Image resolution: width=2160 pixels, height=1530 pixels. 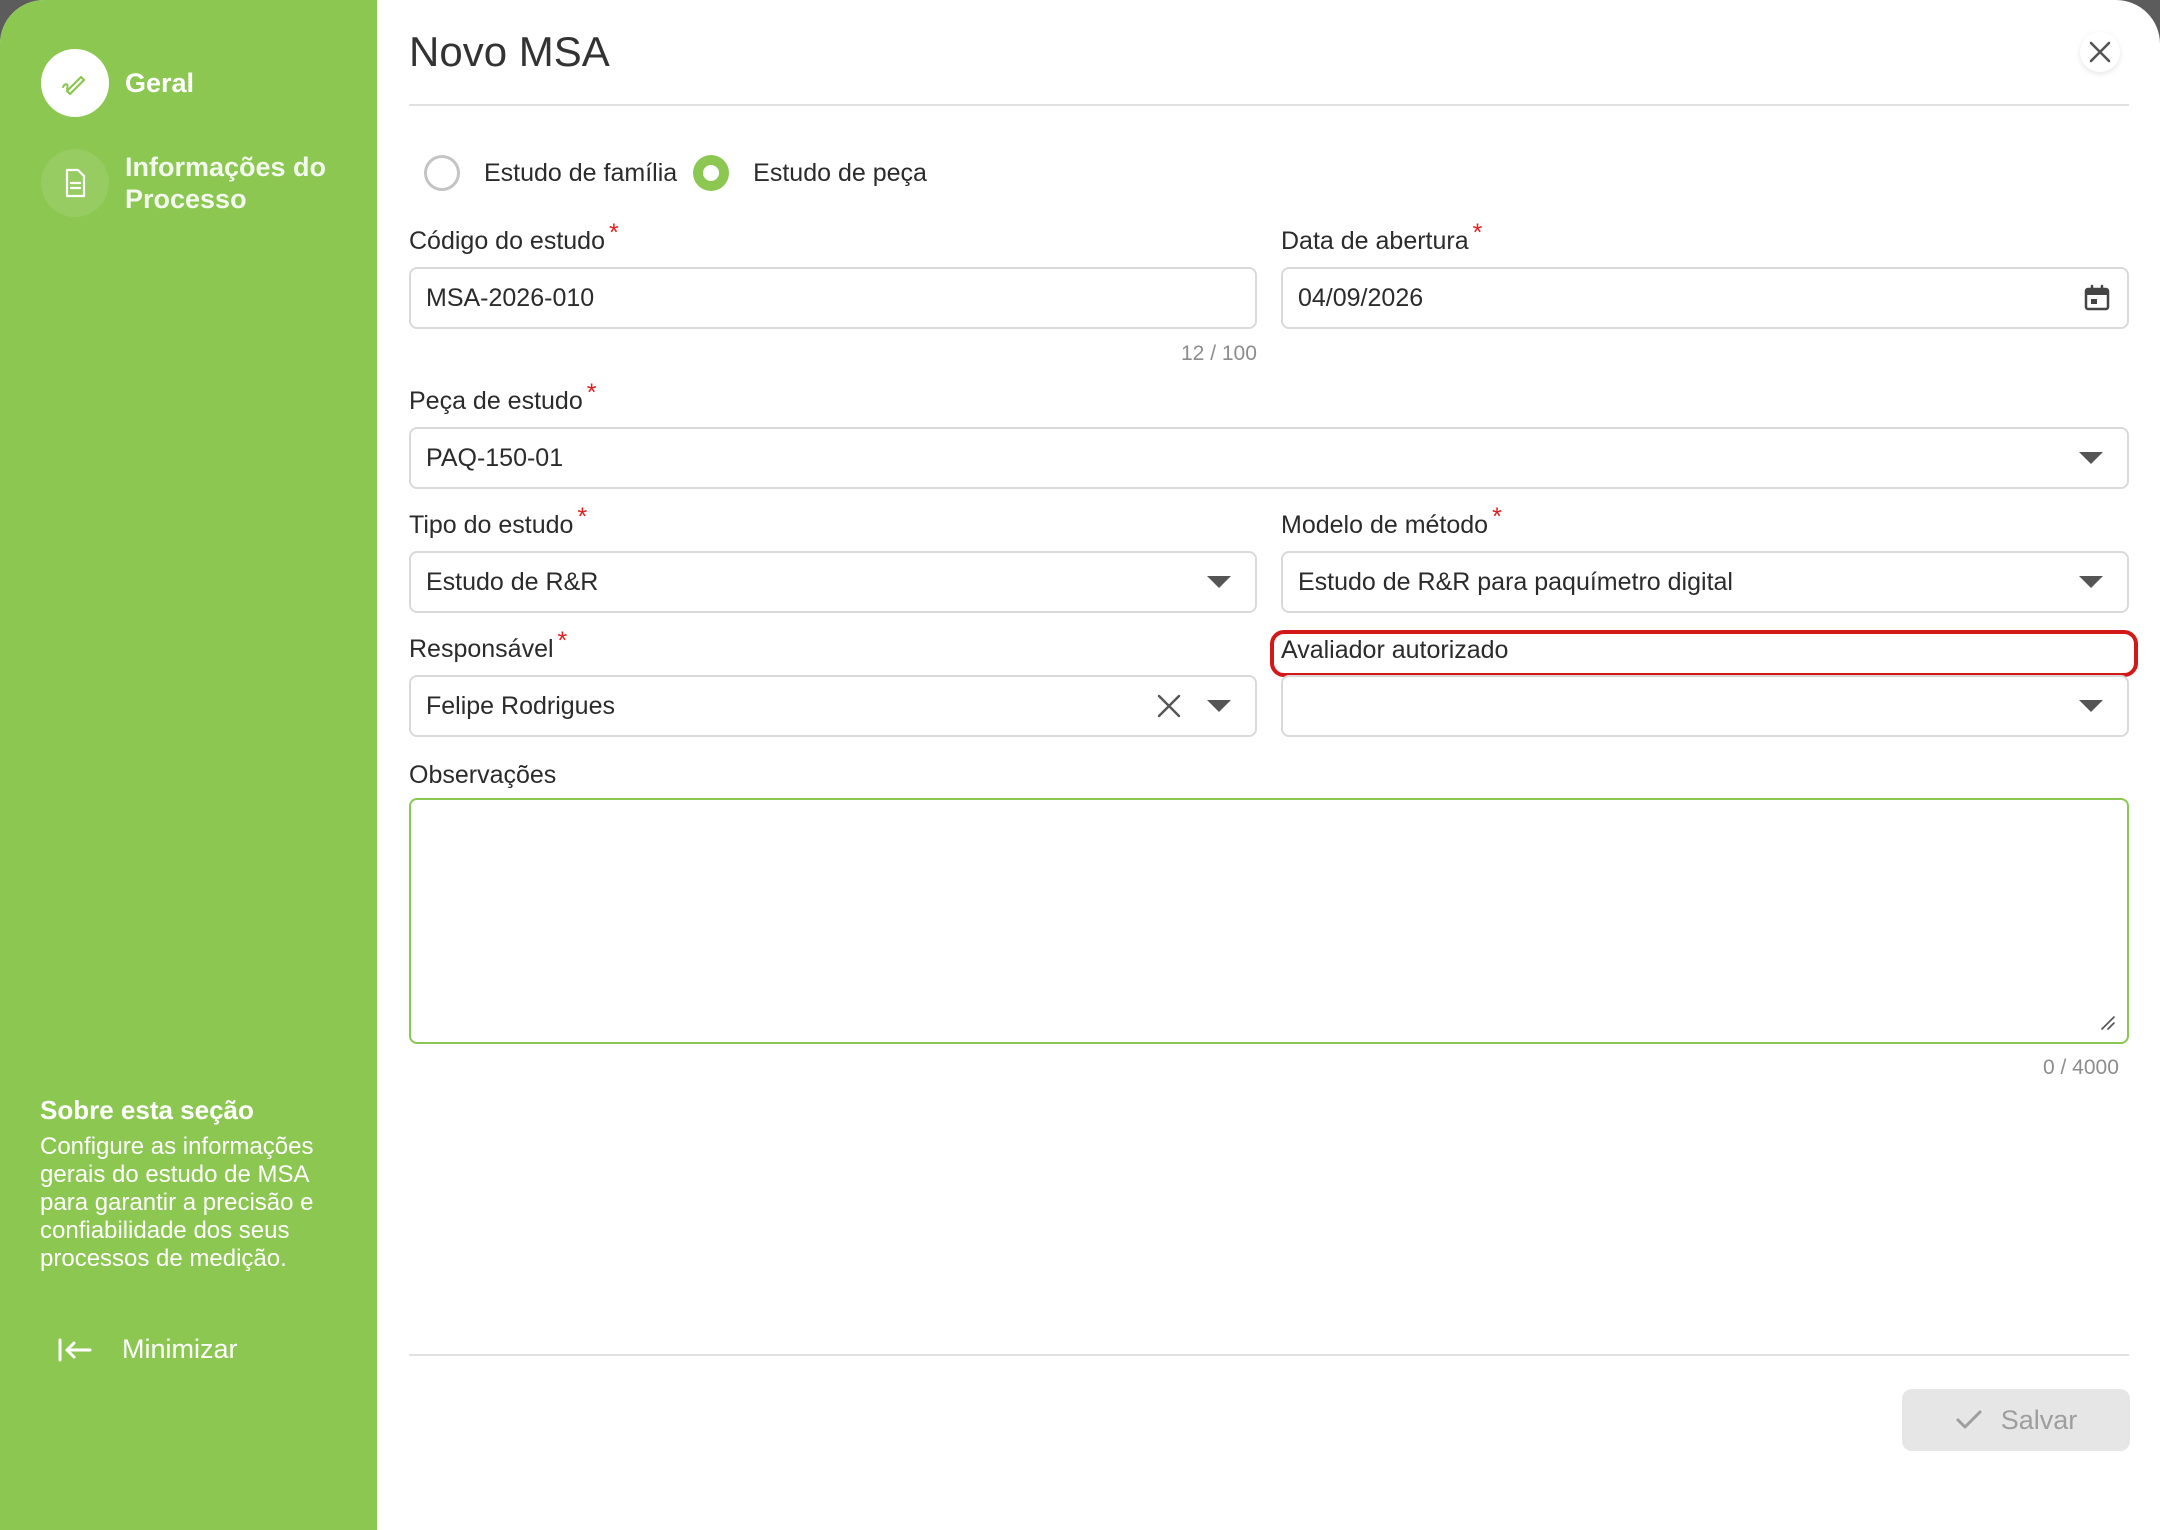 What do you see at coordinates (833, 582) in the screenshot?
I see `study-type-select: Estudo de R&R` at bounding box center [833, 582].